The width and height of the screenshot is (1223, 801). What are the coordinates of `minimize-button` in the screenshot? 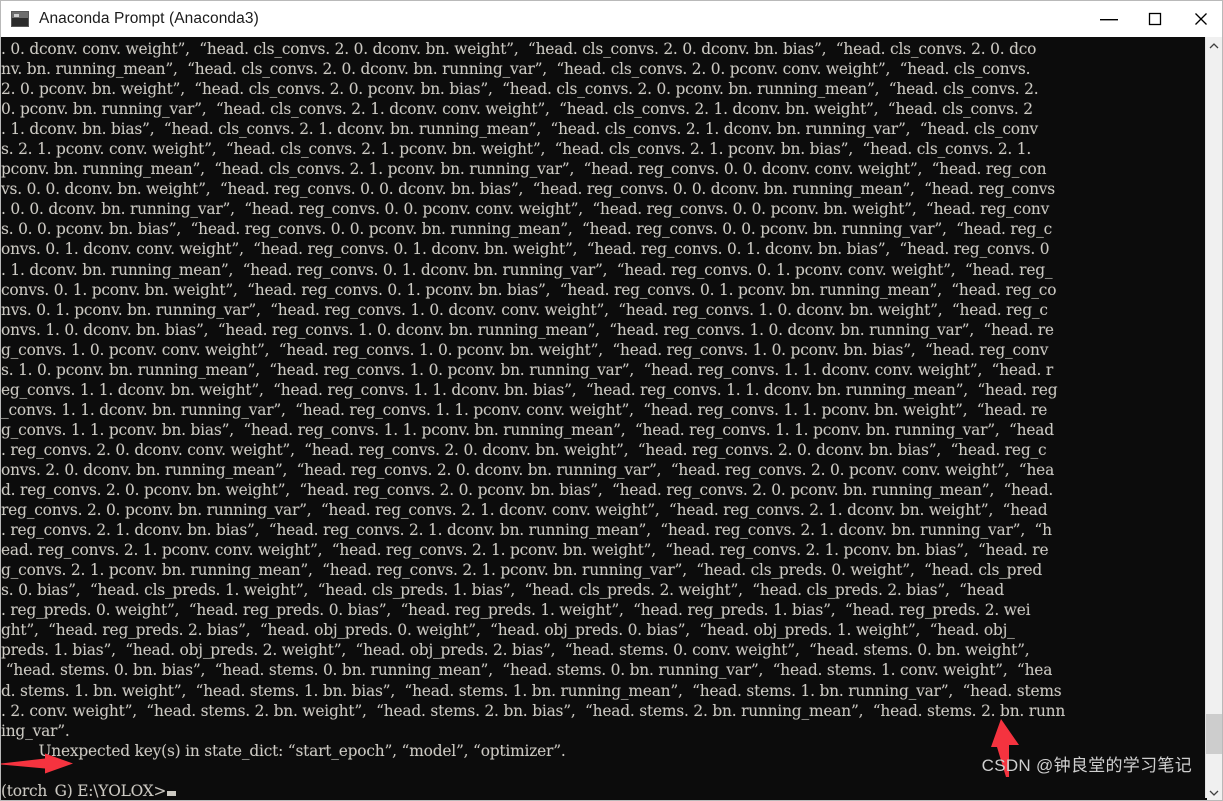 It's located at (1109, 19).